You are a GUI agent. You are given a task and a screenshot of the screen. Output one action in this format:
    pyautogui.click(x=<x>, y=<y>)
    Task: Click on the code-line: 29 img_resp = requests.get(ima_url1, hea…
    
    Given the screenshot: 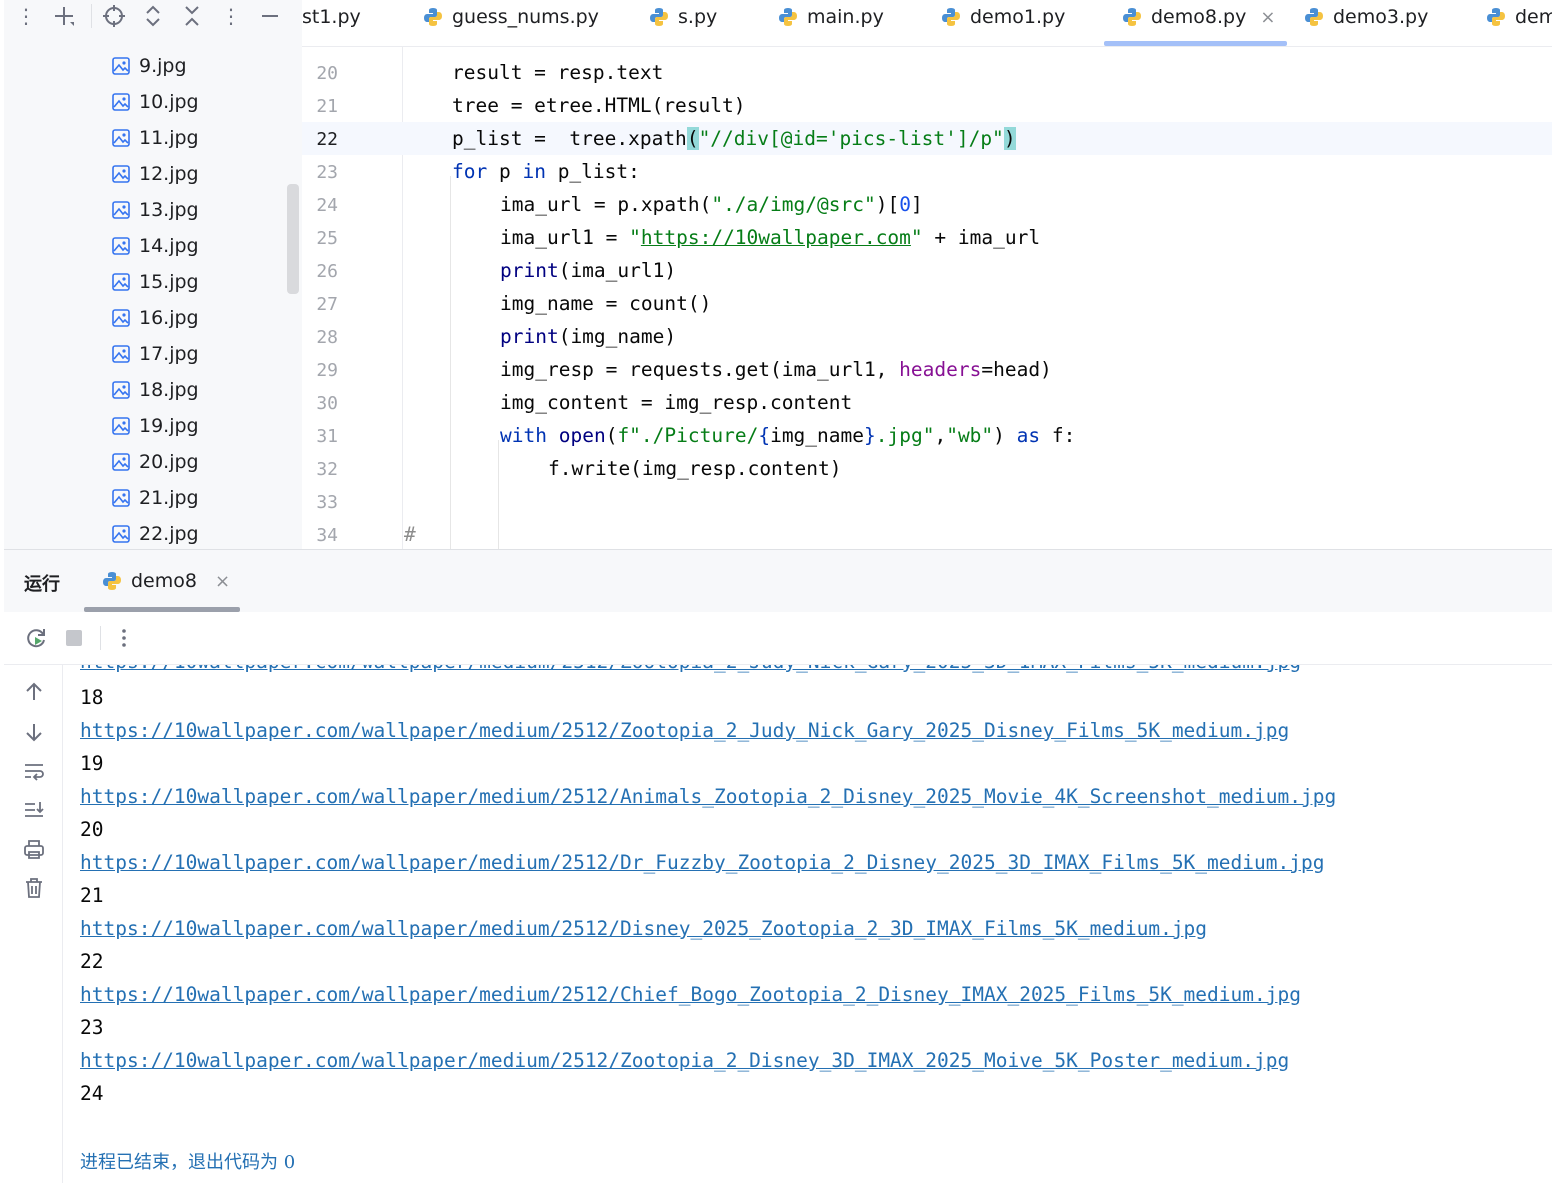 What is the action you would take?
    pyautogui.click(x=927, y=369)
    